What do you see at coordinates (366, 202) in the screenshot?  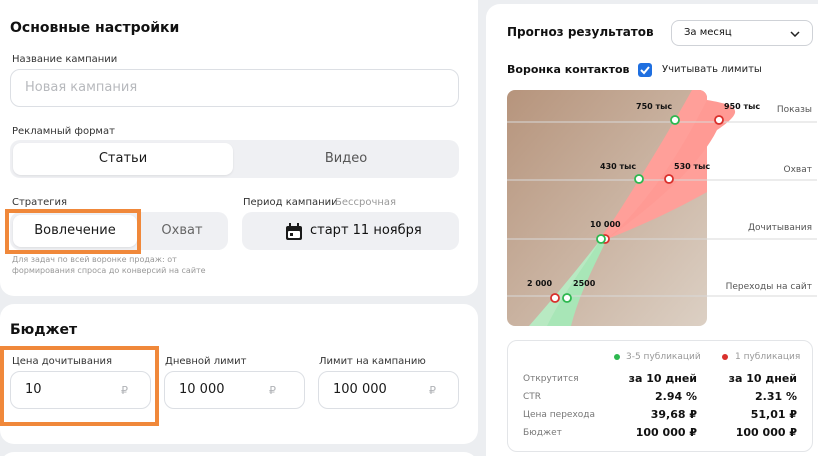 I see `period-sublabel: Бессрочная` at bounding box center [366, 202].